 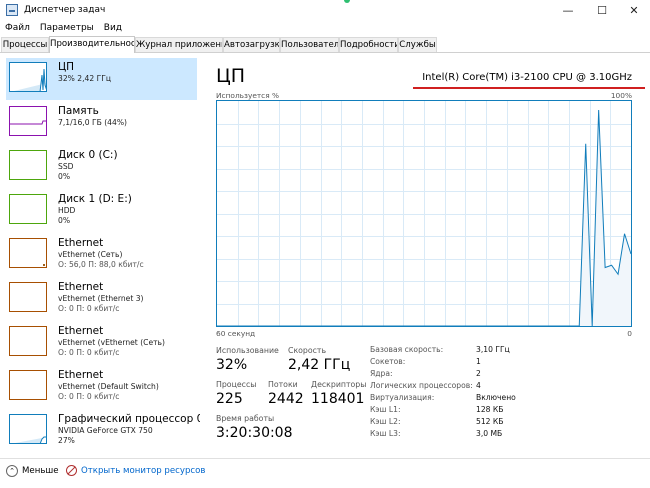 What do you see at coordinates (12, 471) in the screenshot?
I see `chevron-up-icon: ⌃` at bounding box center [12, 471].